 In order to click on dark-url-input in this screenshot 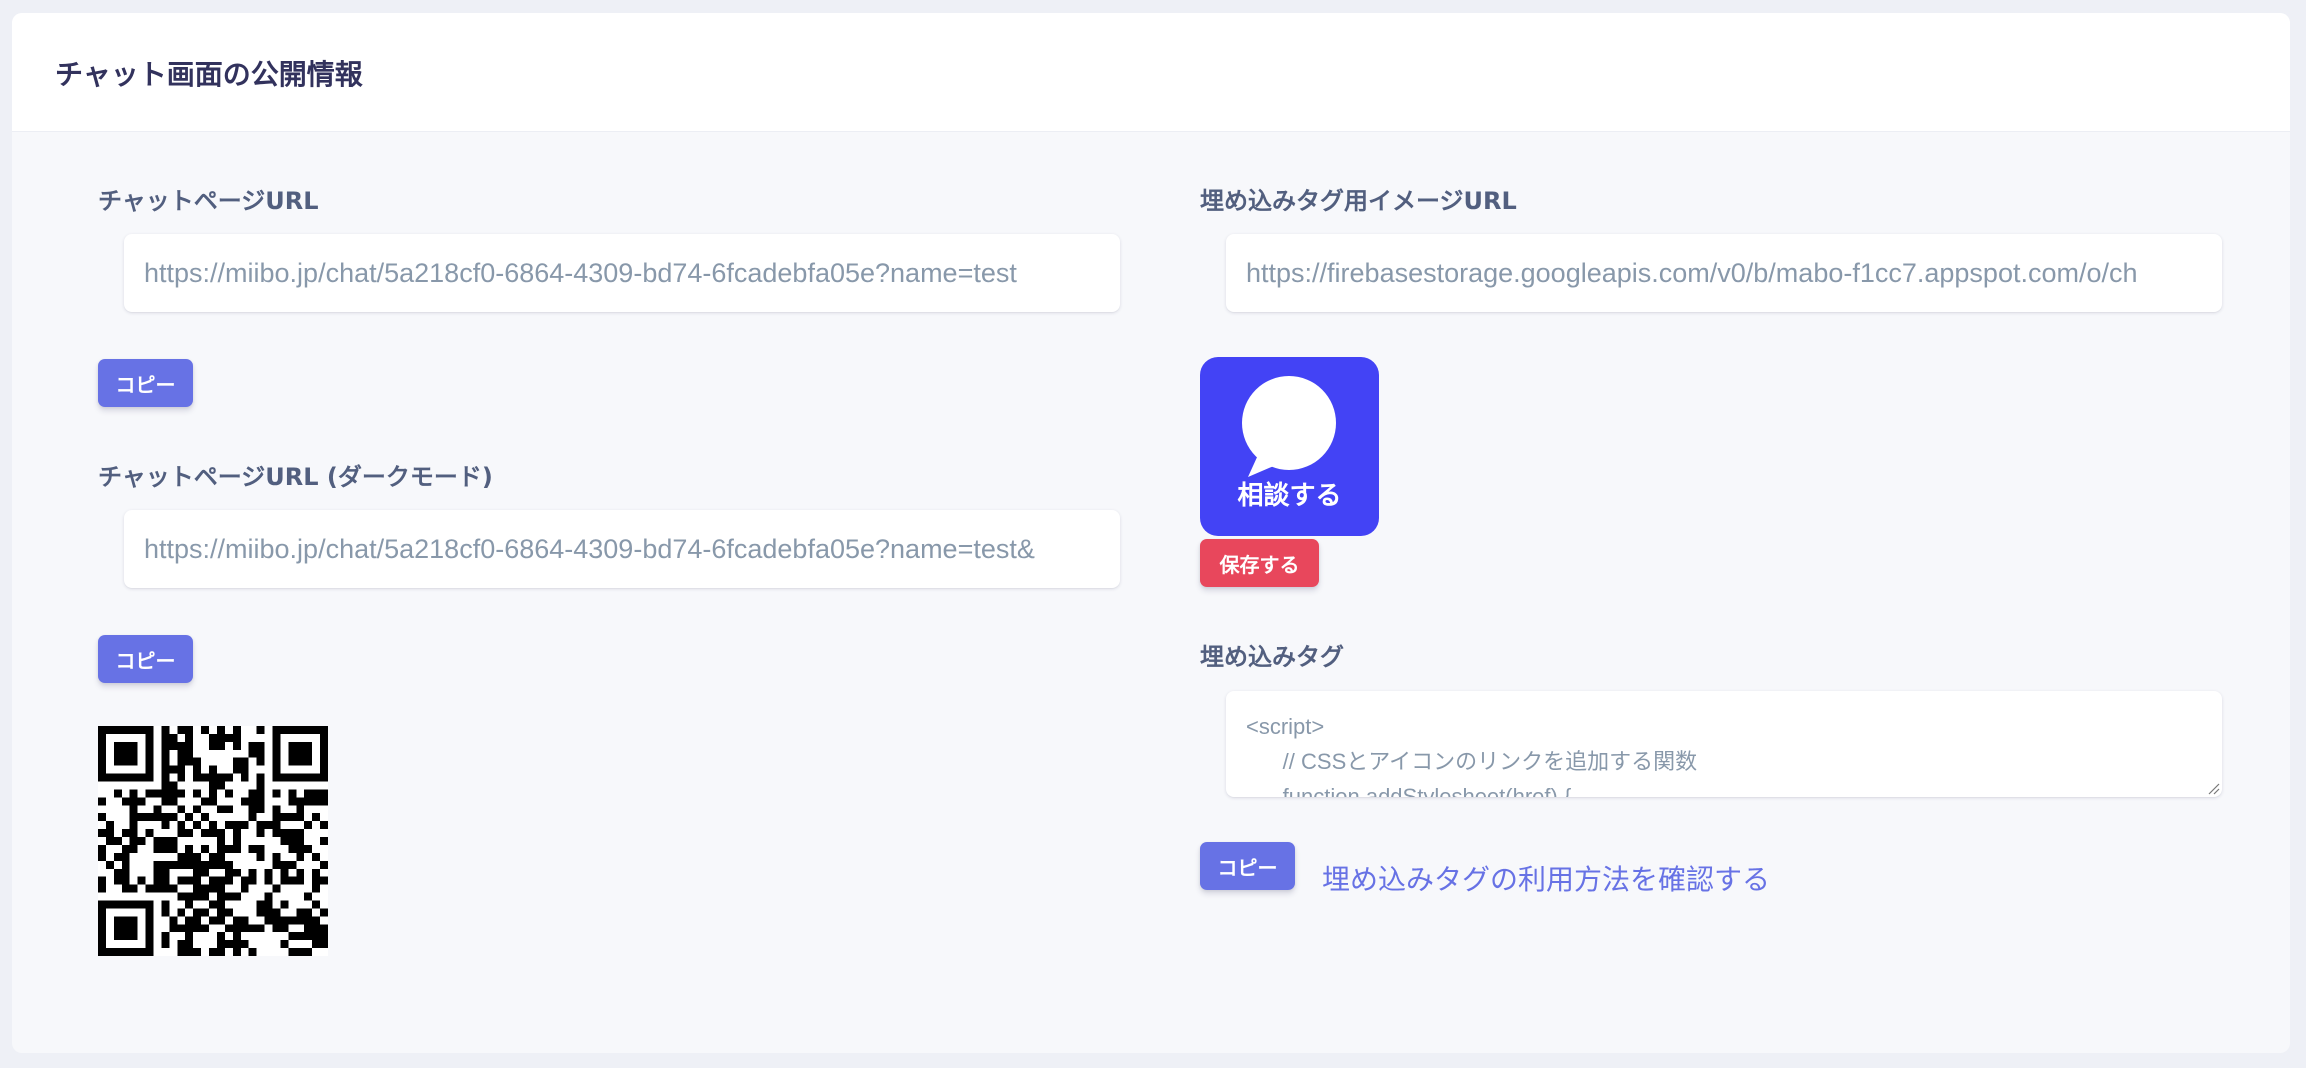, I will do `click(622, 549)`.